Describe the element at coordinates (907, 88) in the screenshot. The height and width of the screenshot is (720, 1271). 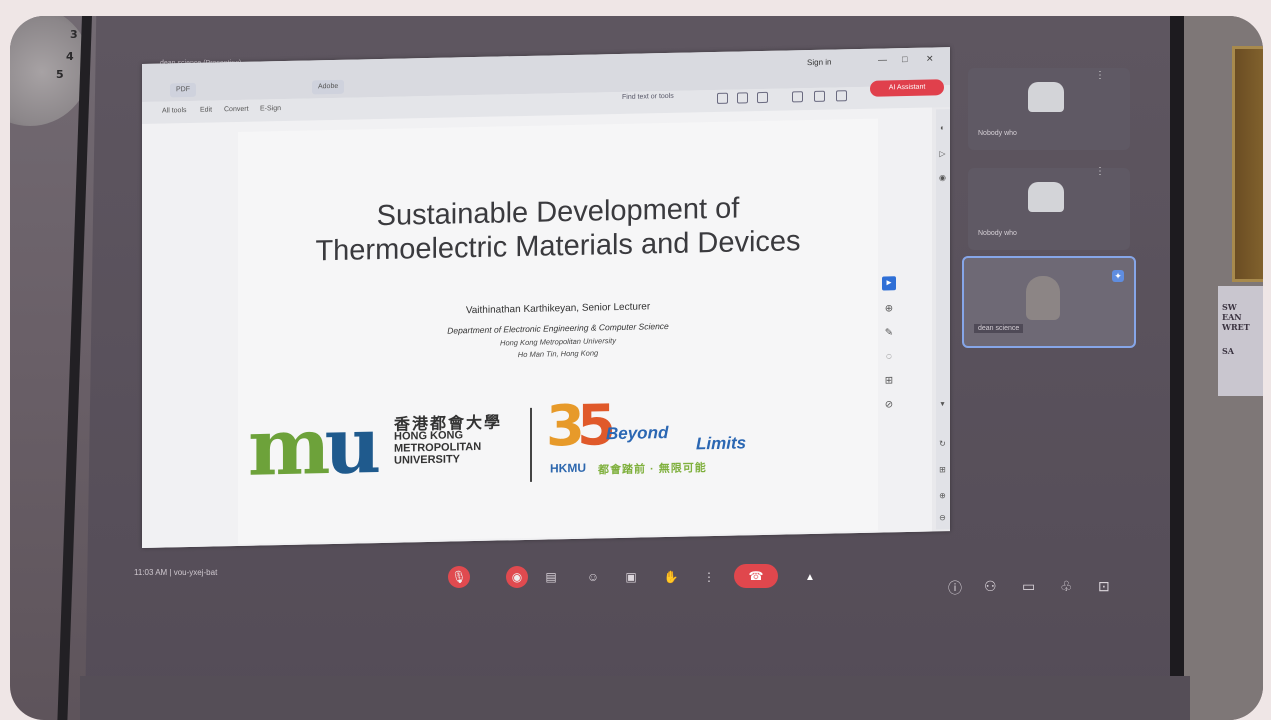
I see `ai-assistant-button: AI Assistant` at that location.